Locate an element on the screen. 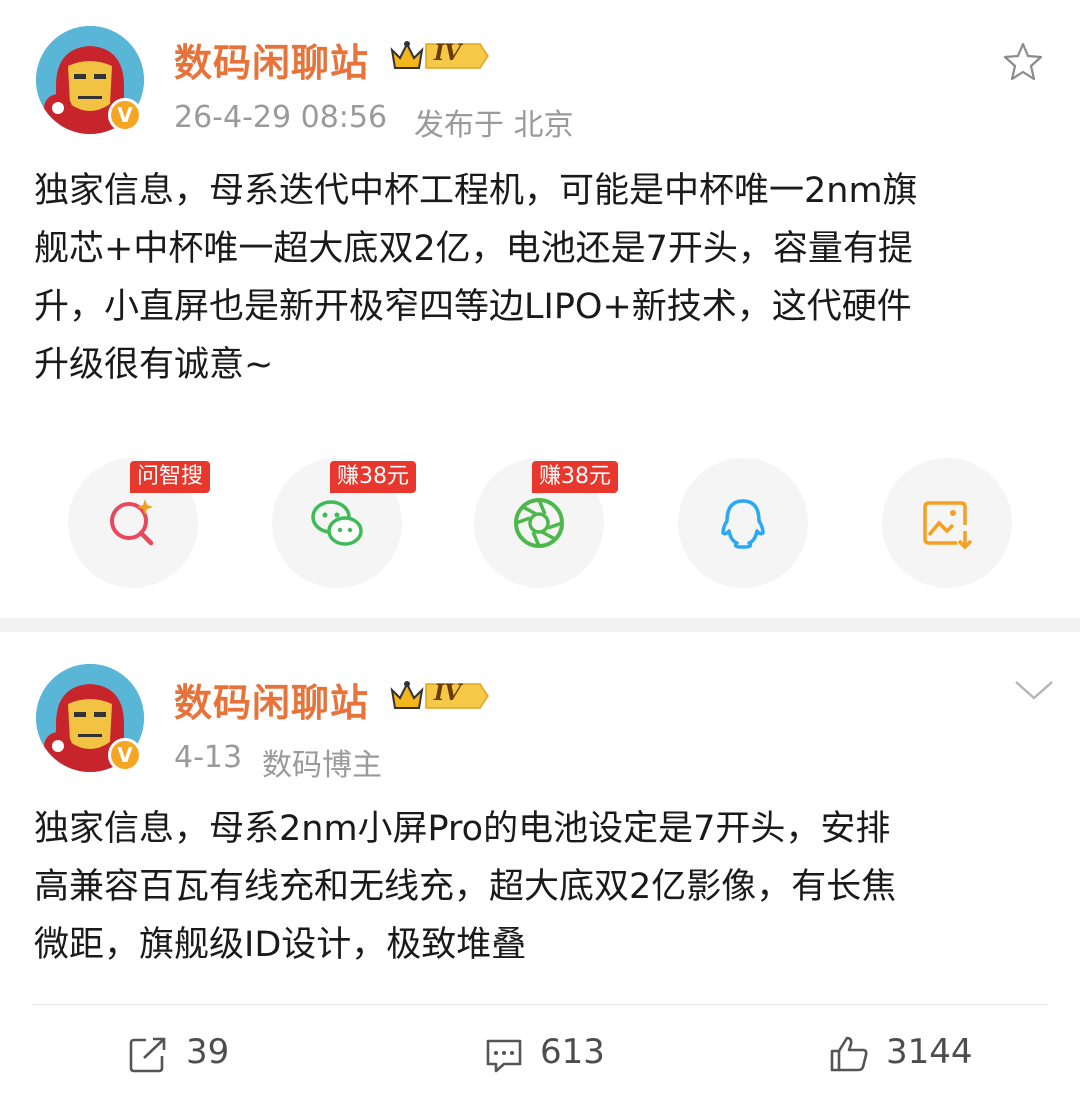 Image resolution: width=1080 pixels, height=1101 pixels. favorite-button is located at coordinates (1023, 62).